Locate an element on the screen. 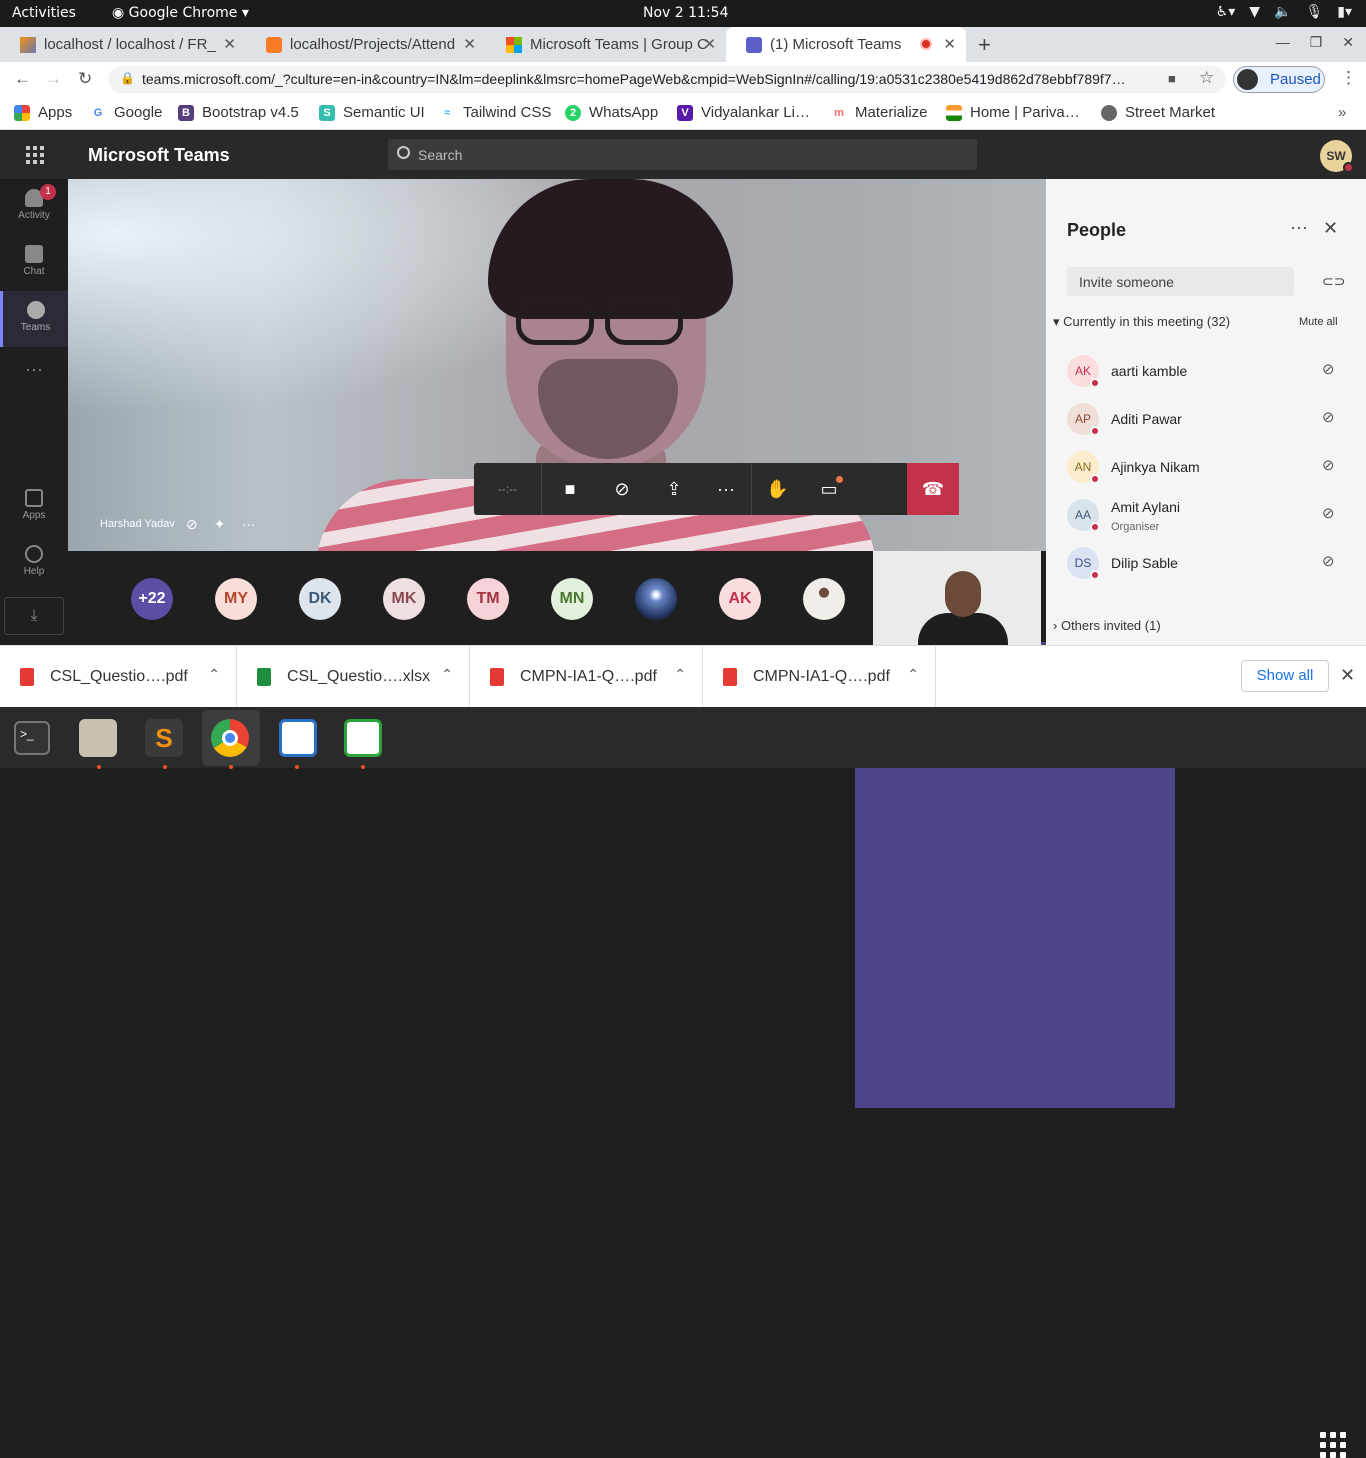 This screenshot has height=1458, width=1366. bookmark-semantic: S Semantic UI is located at coordinates (372, 112).